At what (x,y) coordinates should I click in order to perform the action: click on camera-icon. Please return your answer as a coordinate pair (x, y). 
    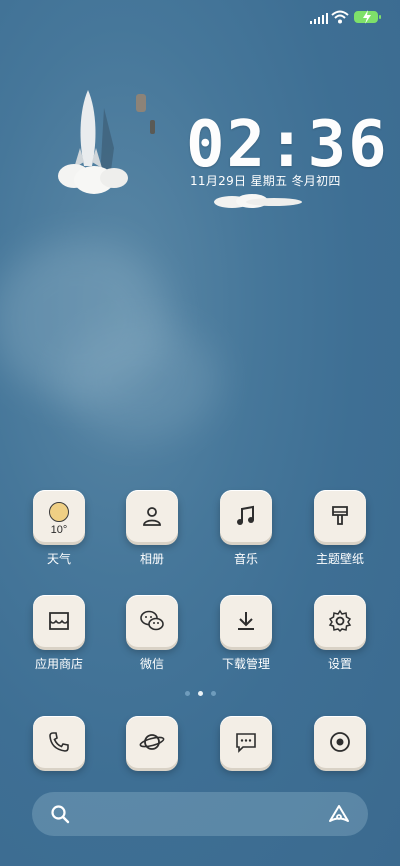
    Looking at the image, I should click on (340, 742).